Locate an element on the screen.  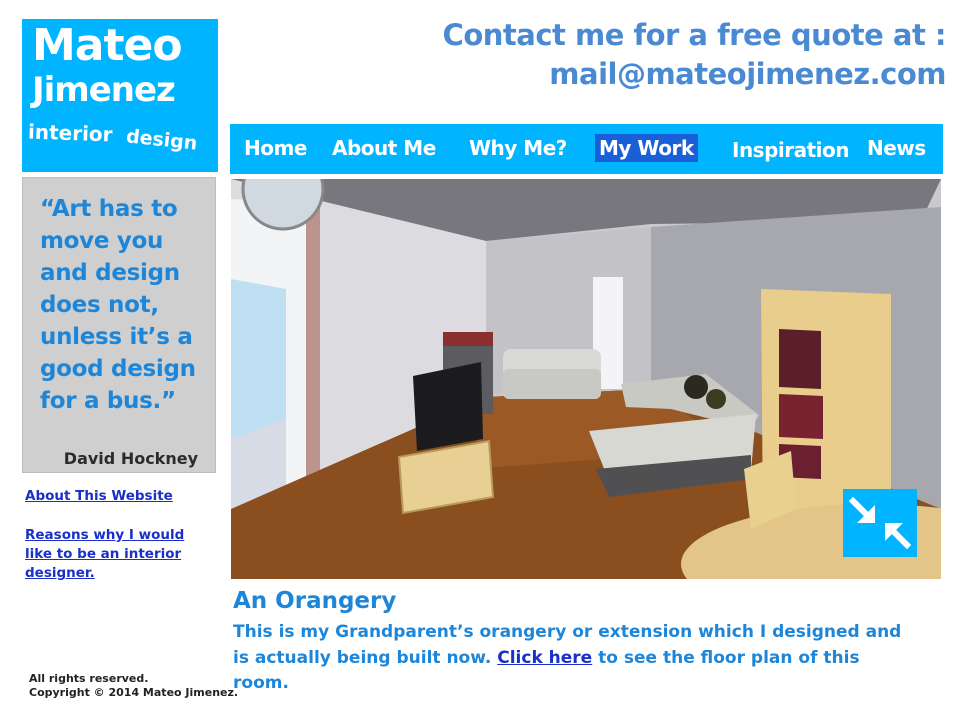
contact-email: mail@mateojimenez.com is located at coordinates (694, 74).